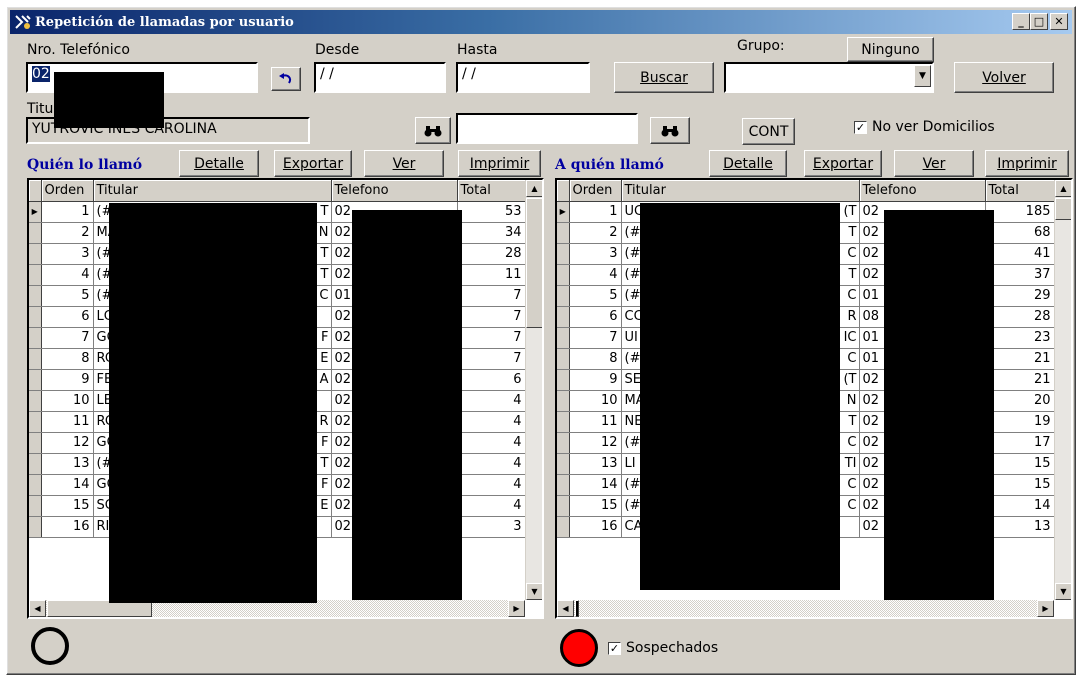  Describe the element at coordinates (1039, 21) in the screenshot. I see `maximize-button: □` at that location.